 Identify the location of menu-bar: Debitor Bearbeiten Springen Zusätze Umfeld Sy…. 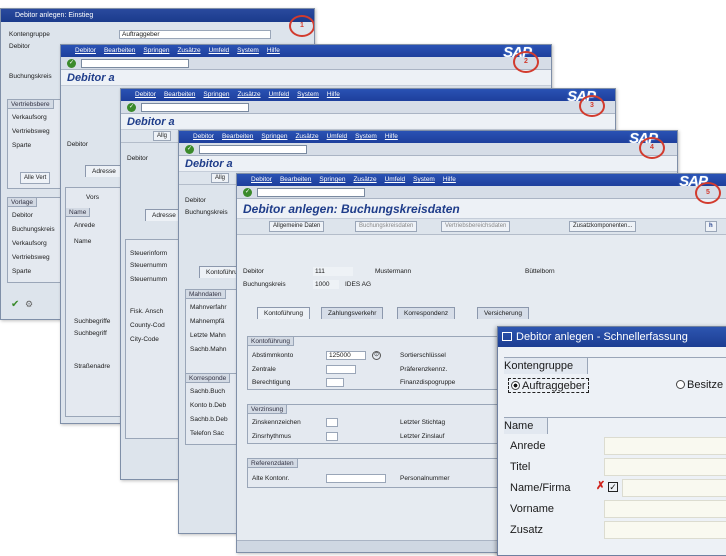
(481, 180).